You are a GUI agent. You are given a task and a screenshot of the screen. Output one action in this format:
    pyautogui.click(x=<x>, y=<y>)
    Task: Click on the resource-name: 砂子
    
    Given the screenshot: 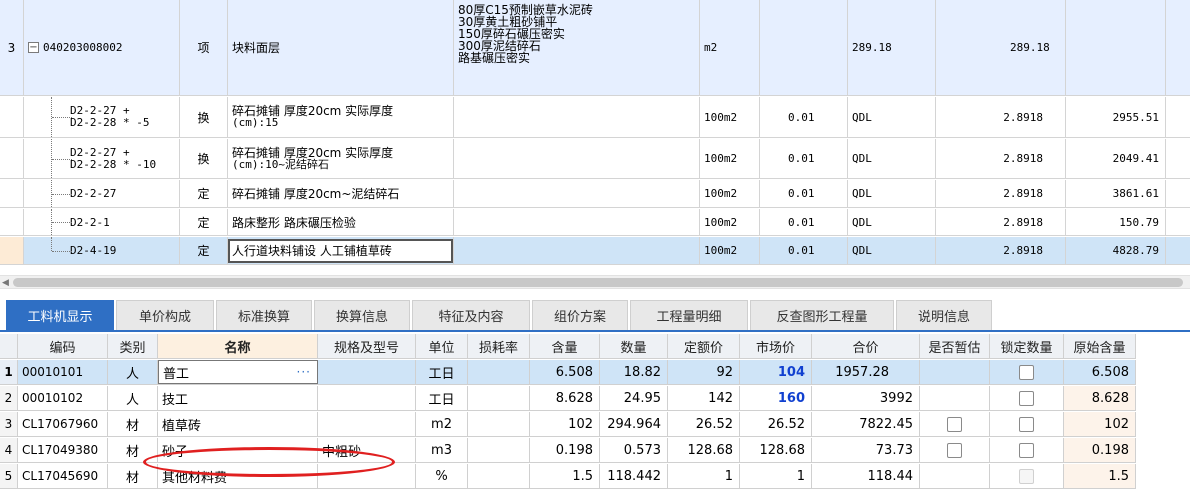 What is the action you would take?
    pyautogui.click(x=238, y=450)
    